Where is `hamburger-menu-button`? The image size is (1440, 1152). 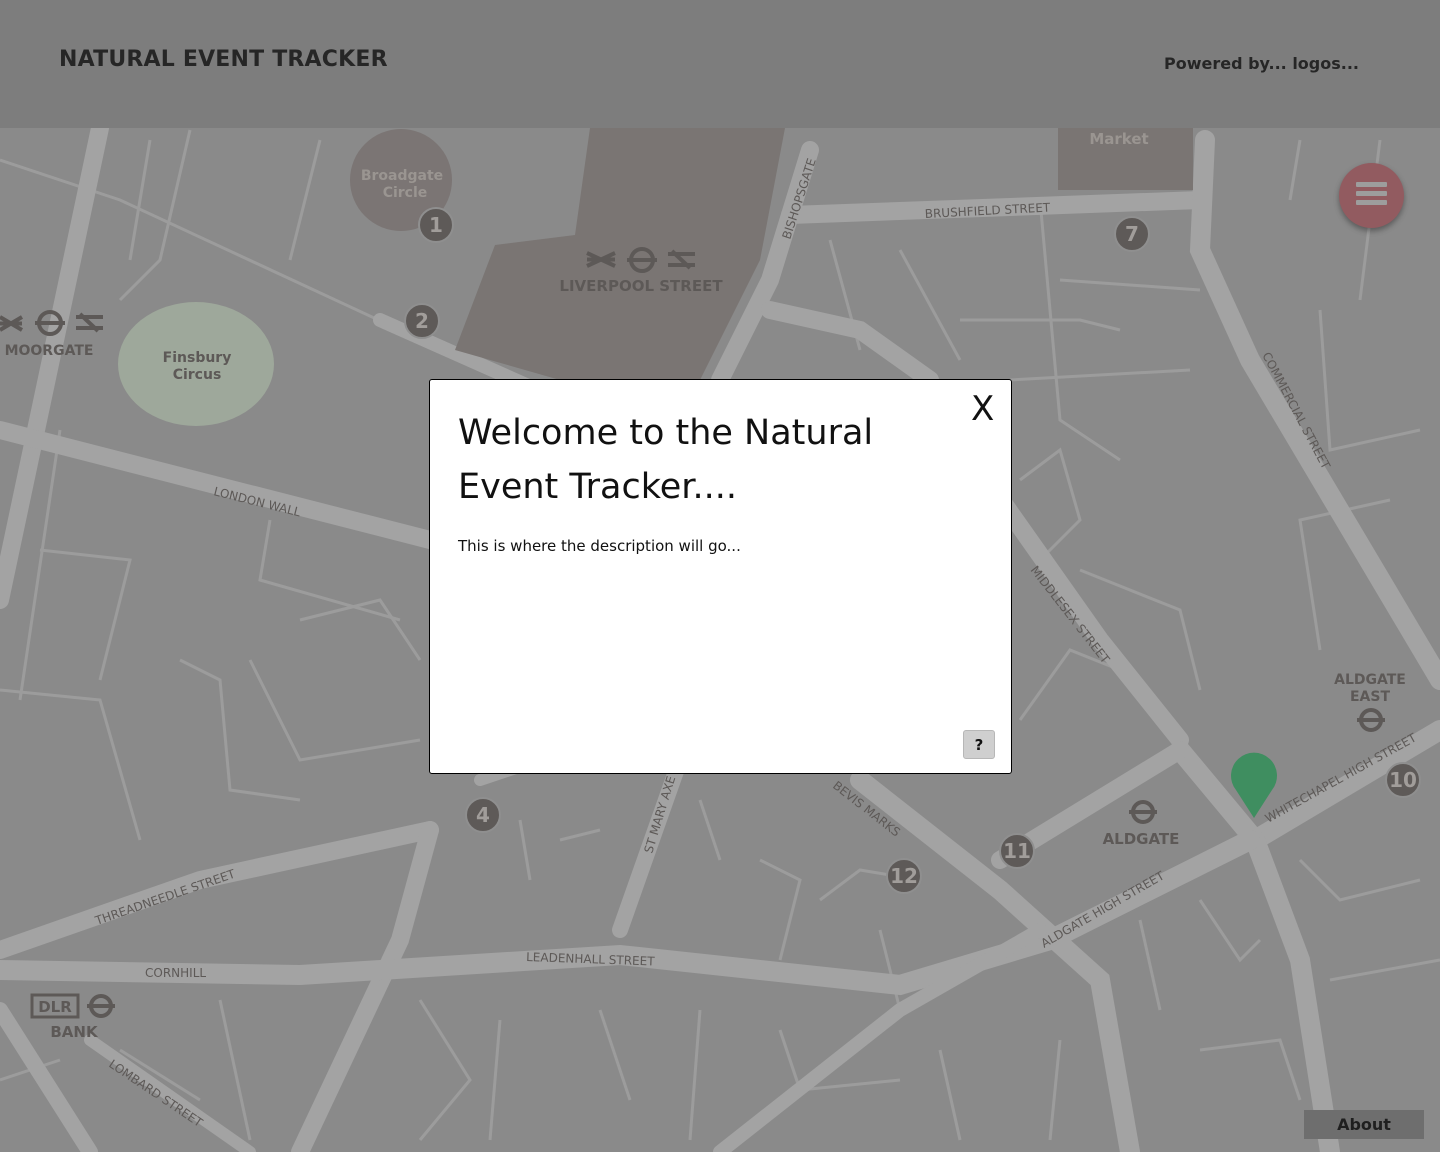 hamburger-menu-button is located at coordinates (1371, 195).